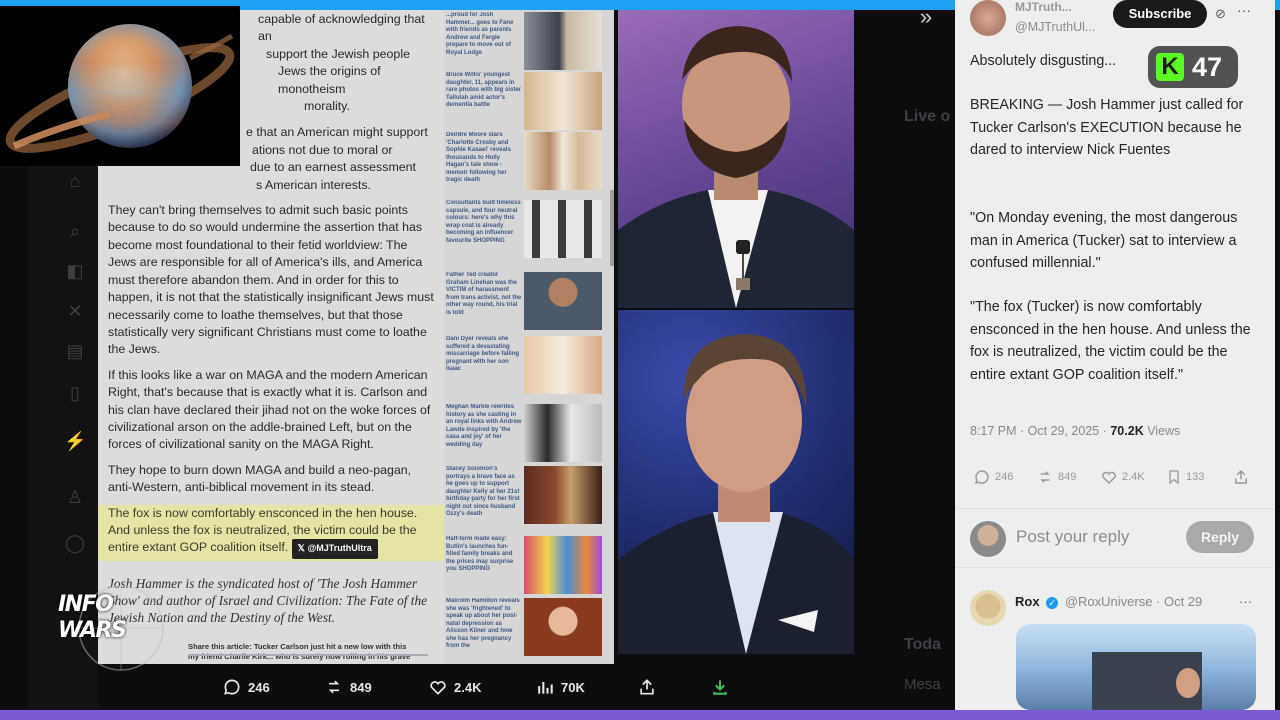  I want to click on reply-icon, so click(981, 477).